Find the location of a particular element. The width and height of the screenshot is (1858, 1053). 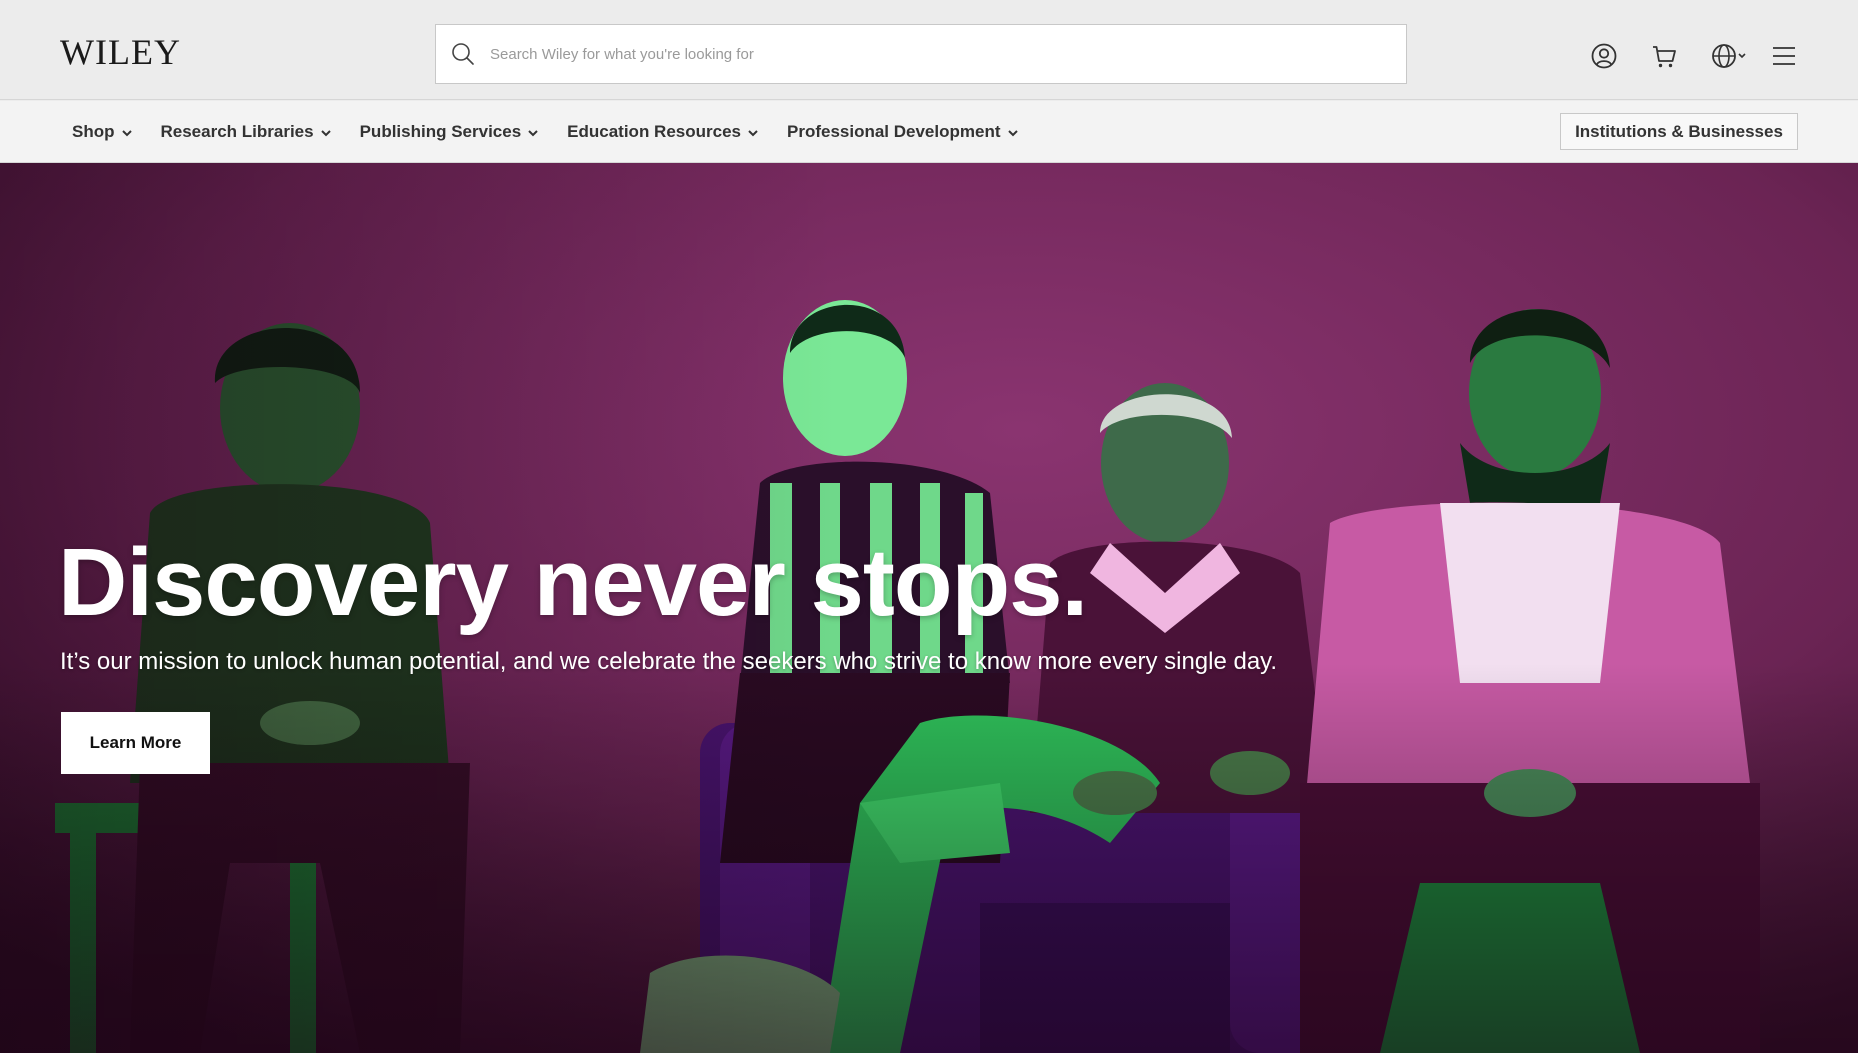

wiley-logo: WILEY is located at coordinates (120, 52).